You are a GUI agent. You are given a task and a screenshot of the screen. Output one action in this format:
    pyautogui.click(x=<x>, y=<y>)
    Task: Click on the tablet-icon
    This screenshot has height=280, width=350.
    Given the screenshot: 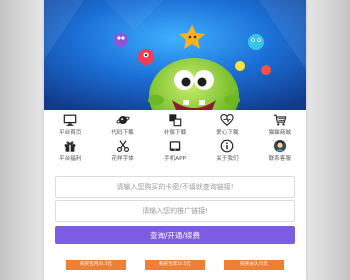 What is the action you would take?
    pyautogui.click(x=175, y=146)
    